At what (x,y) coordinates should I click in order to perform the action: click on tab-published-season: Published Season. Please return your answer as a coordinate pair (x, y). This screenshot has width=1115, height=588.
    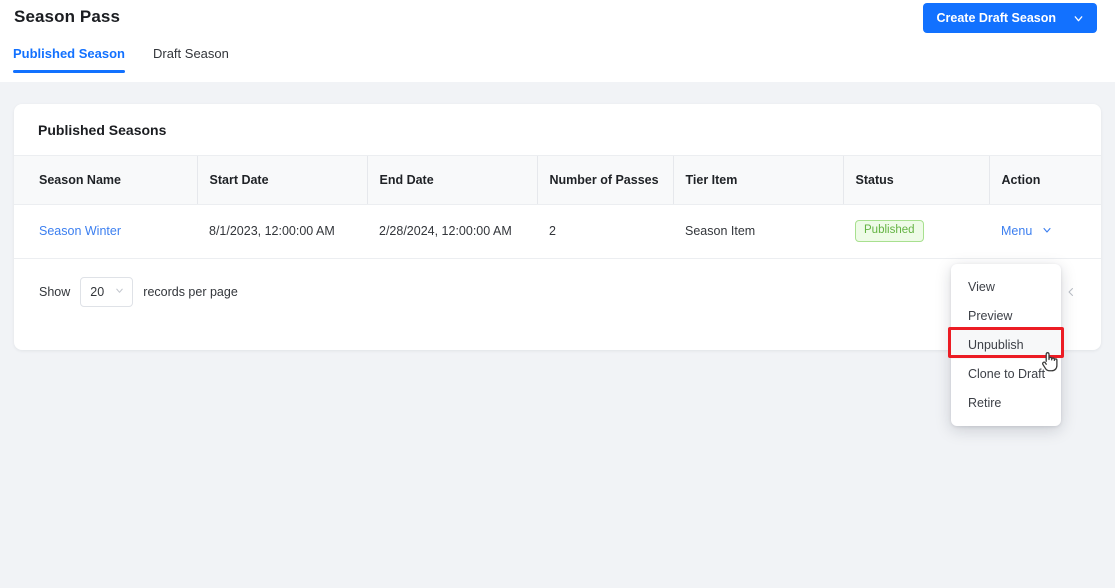
    Looking at the image, I should click on (76, 59).